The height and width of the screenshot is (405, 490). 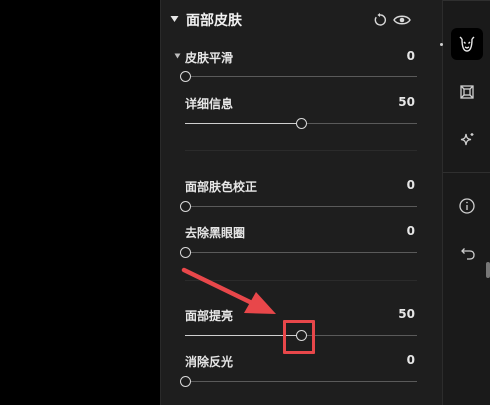 I want to click on section-title: 面部皮肤, so click(x=214, y=21).